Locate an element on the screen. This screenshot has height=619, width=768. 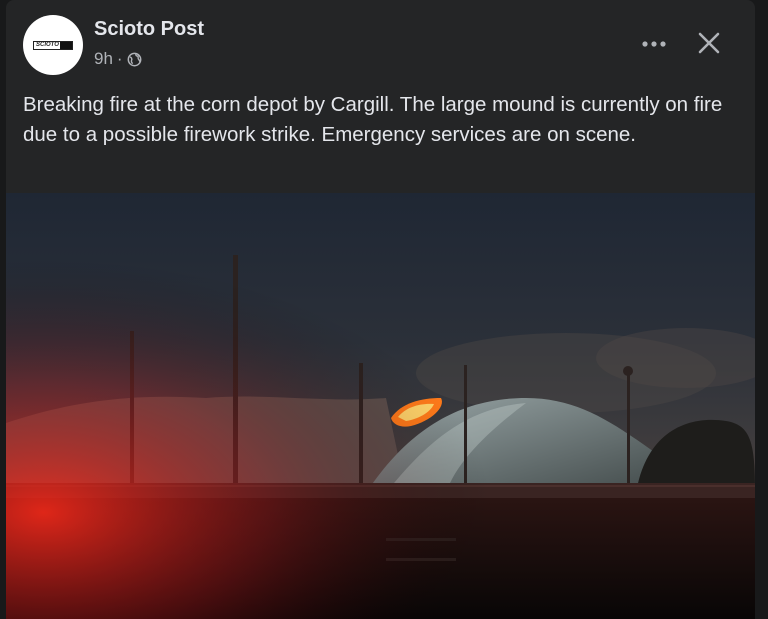
close-button is located at coordinates (709, 43).